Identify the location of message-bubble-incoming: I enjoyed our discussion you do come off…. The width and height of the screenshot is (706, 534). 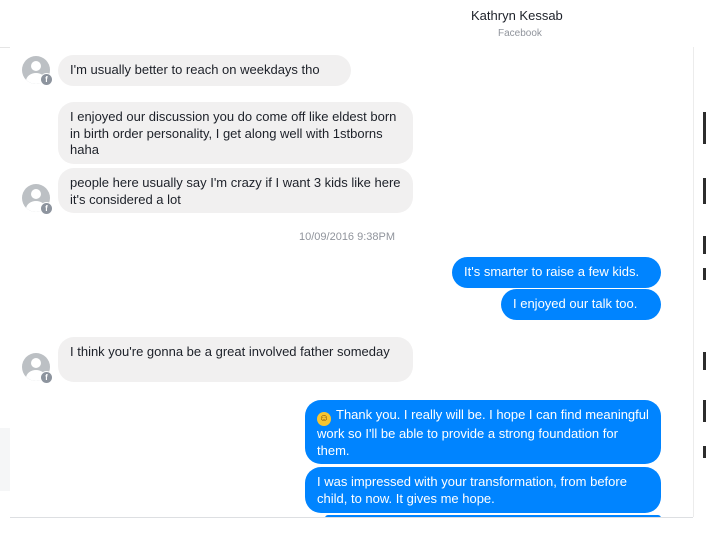
(235, 133).